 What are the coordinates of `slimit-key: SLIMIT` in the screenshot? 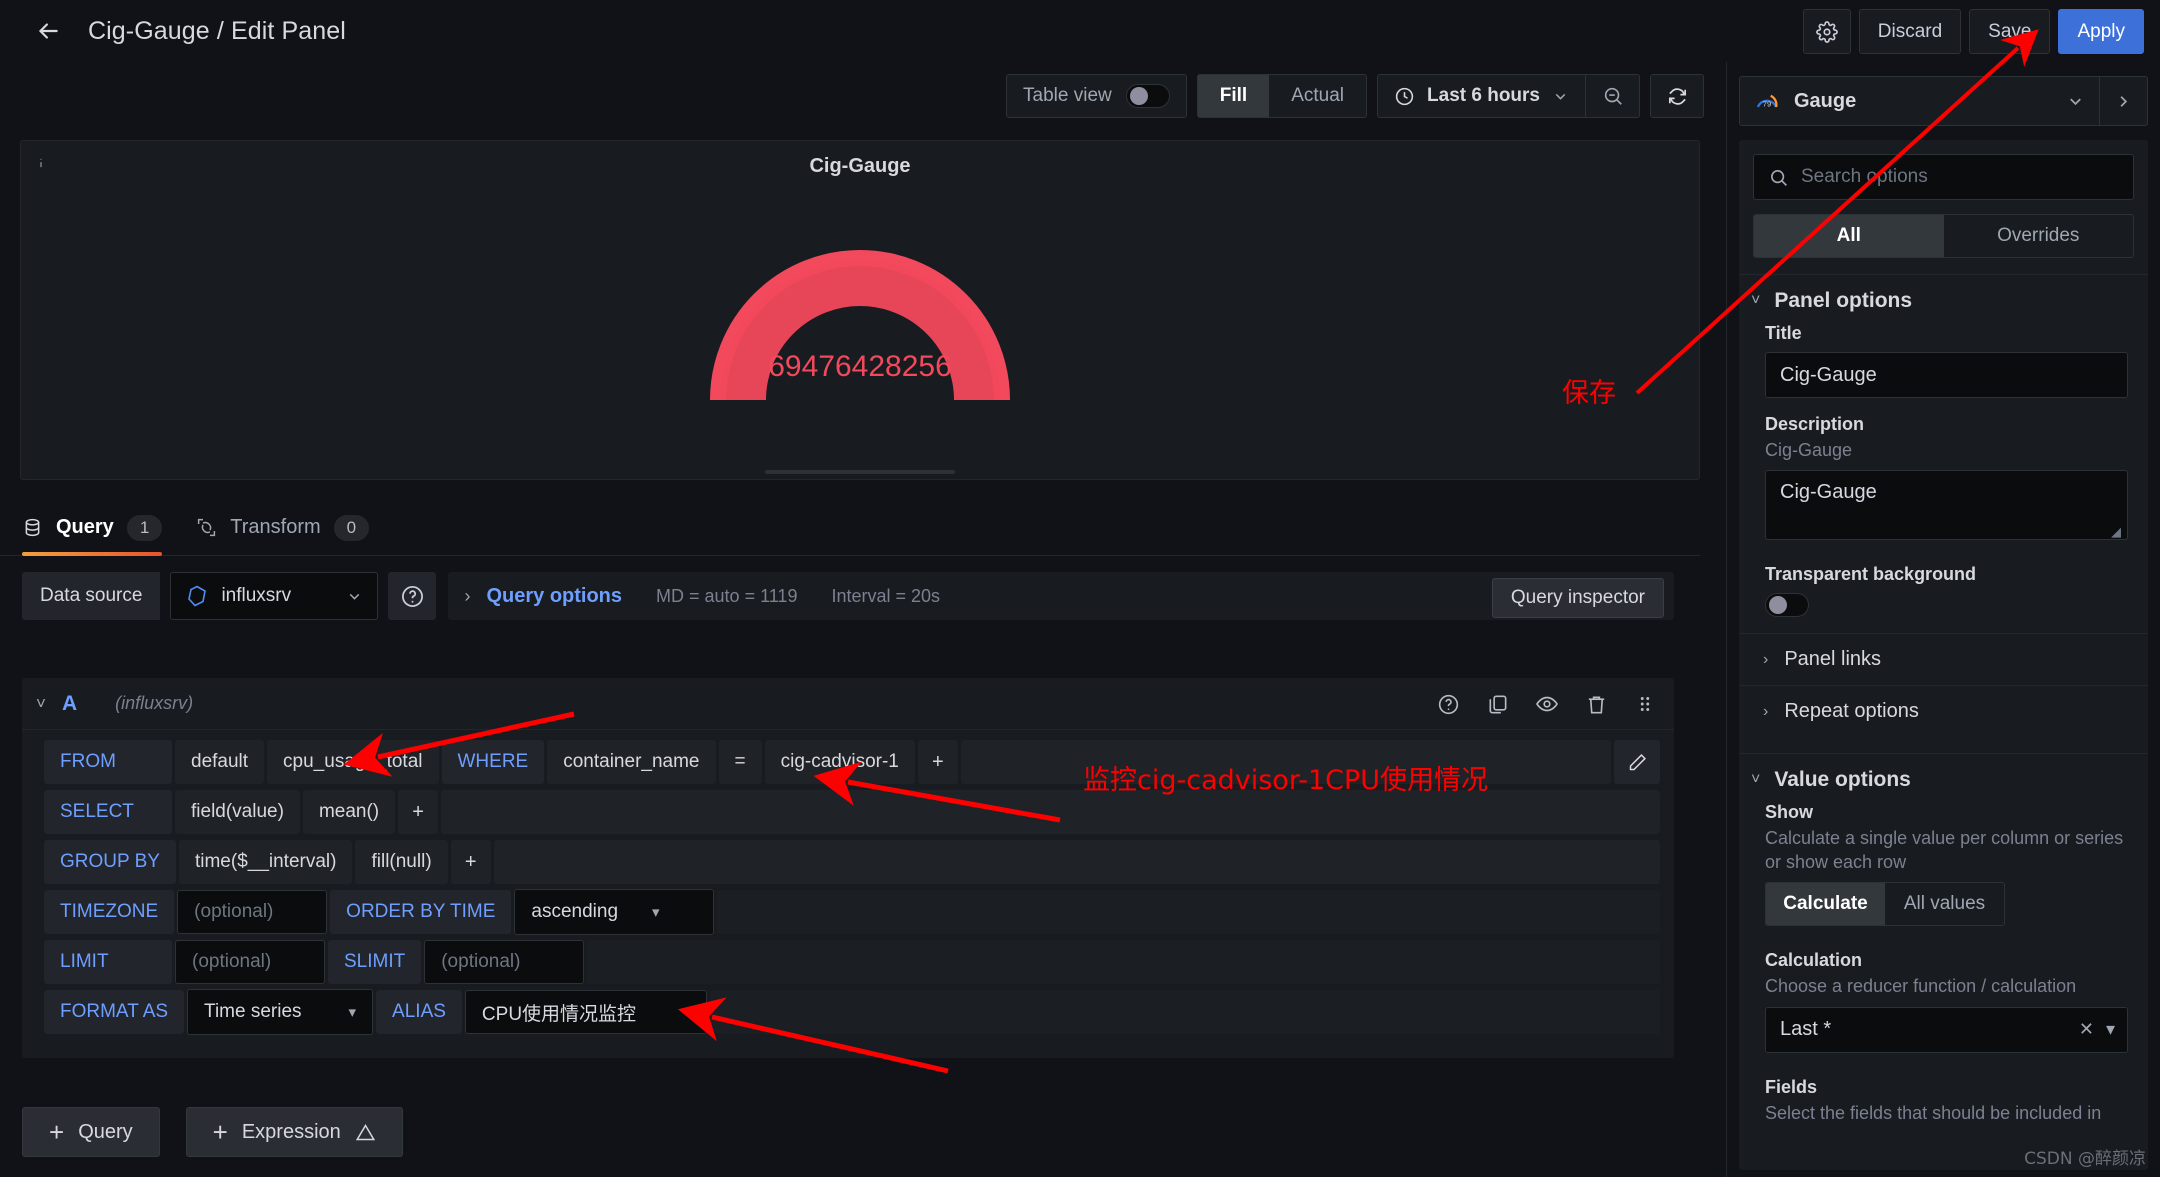 It's located at (375, 962).